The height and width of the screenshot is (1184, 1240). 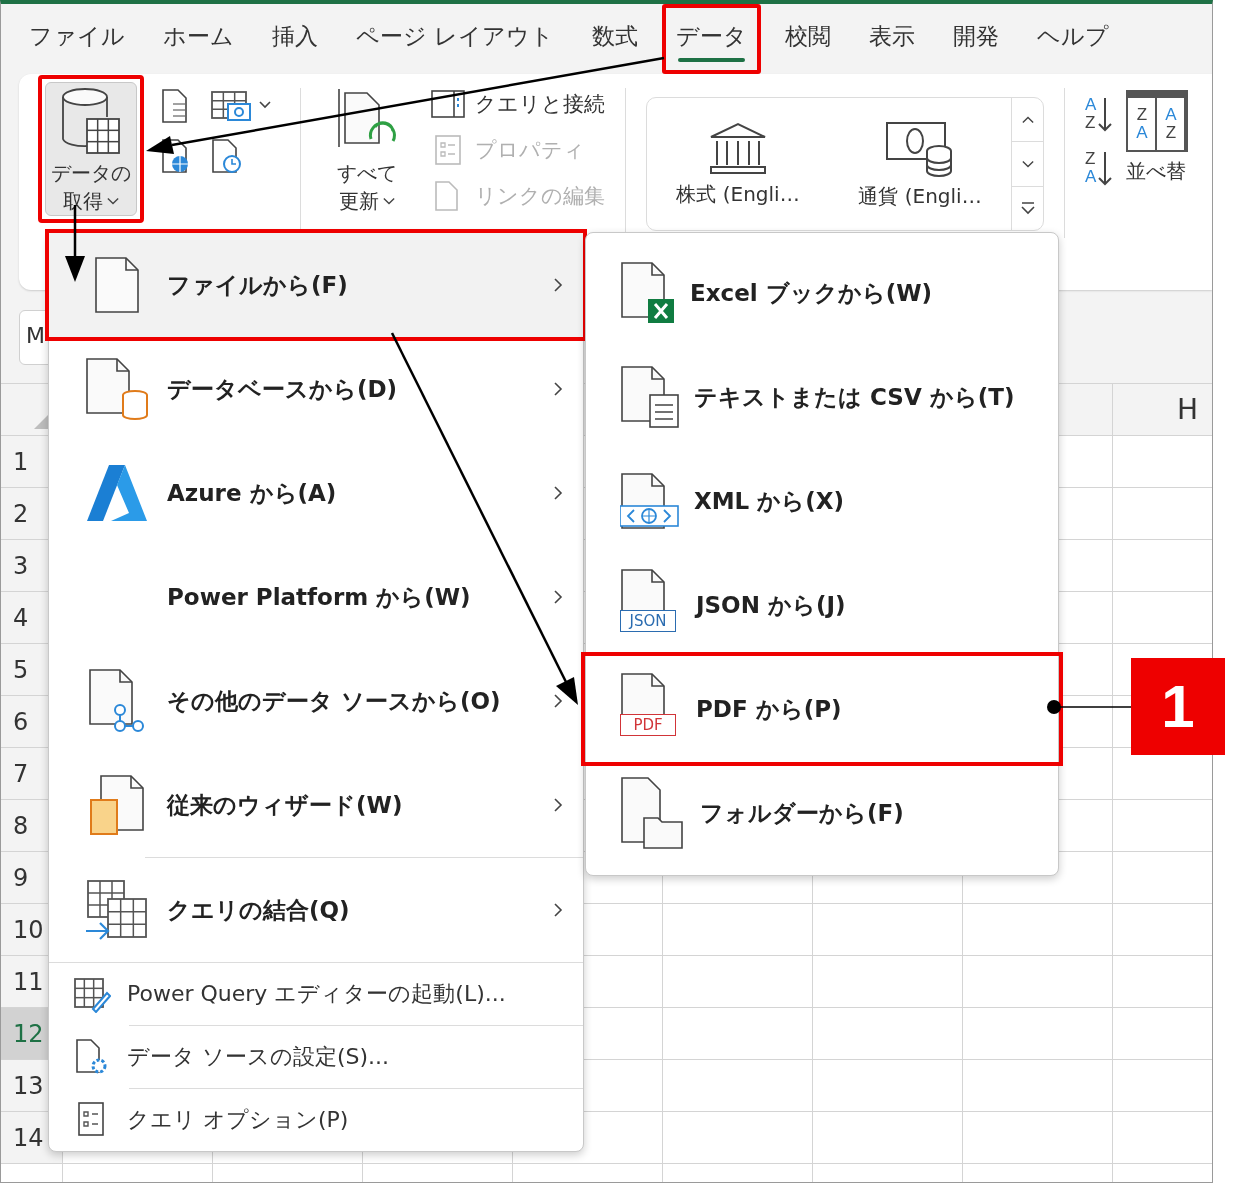 What do you see at coordinates (198, 39) in the screenshot?
I see `ribbon-tab: ホーム` at bounding box center [198, 39].